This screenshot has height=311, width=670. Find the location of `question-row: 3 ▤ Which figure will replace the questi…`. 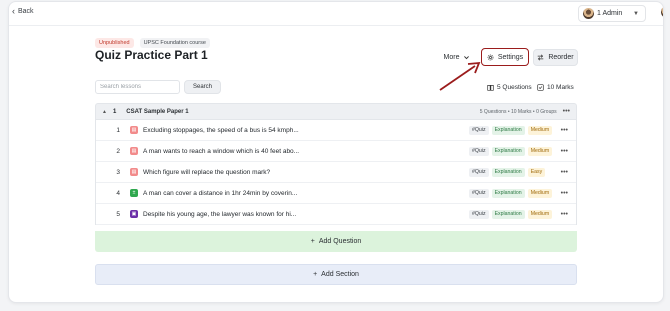

question-row: 3 ▤ Which figure will replace the questi… is located at coordinates (336, 172).